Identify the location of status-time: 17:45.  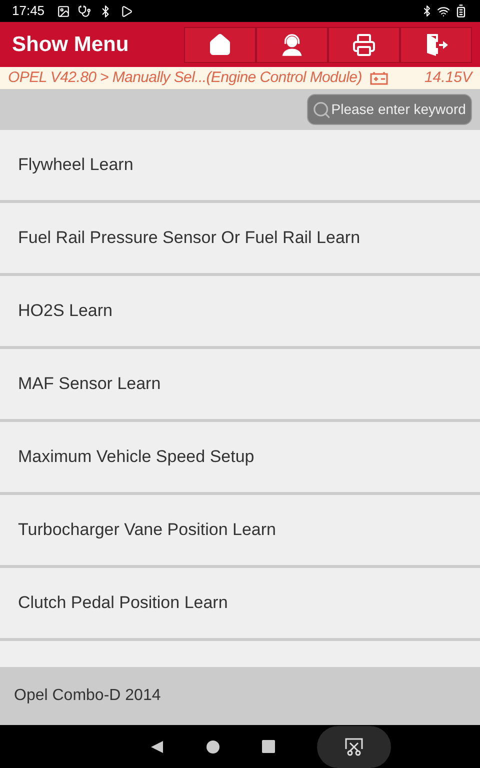
(28, 11).